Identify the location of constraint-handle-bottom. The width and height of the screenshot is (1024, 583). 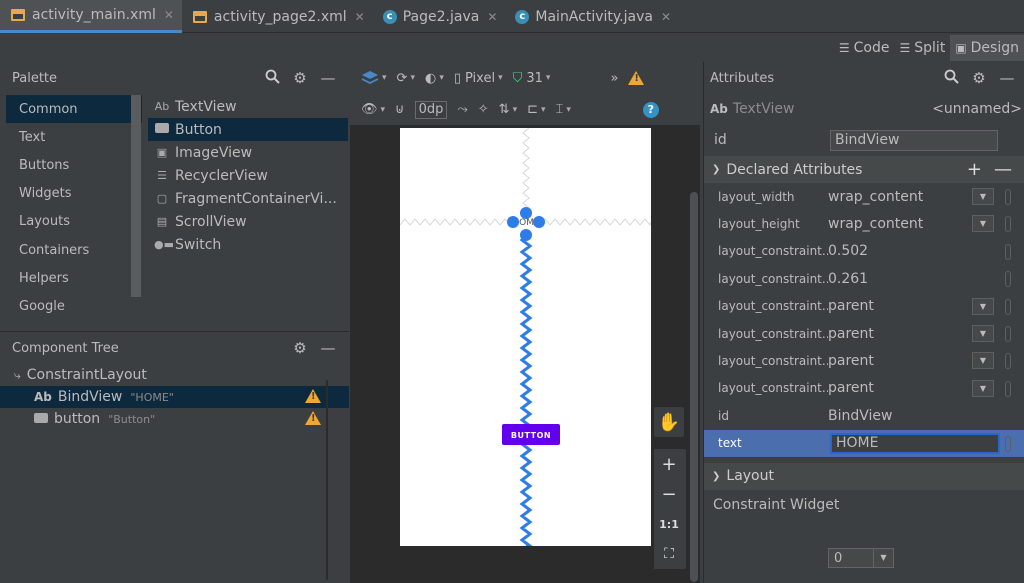
(526, 235).